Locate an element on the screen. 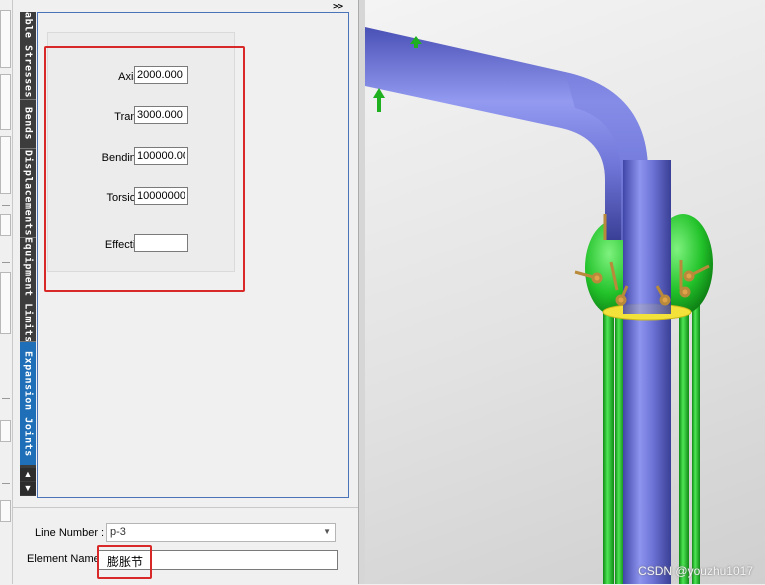 The width and height of the screenshot is (765, 585). tab-equipment-limits: Equipment Limits is located at coordinates (28, 290).